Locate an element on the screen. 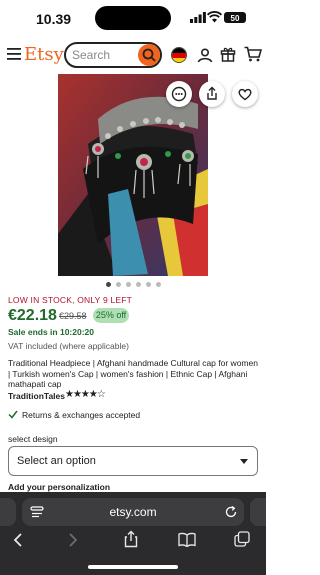  vat-note: VAT included (where applicable) is located at coordinates (68, 346).